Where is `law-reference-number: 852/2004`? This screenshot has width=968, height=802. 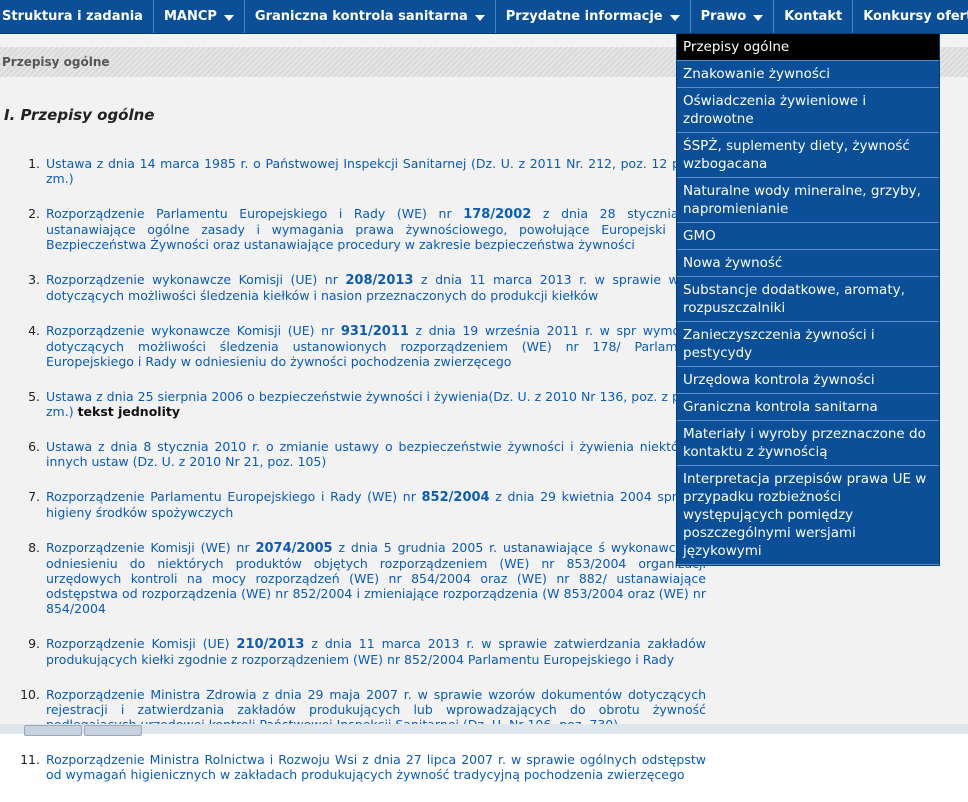
law-reference-number: 852/2004 is located at coordinates (456, 497).